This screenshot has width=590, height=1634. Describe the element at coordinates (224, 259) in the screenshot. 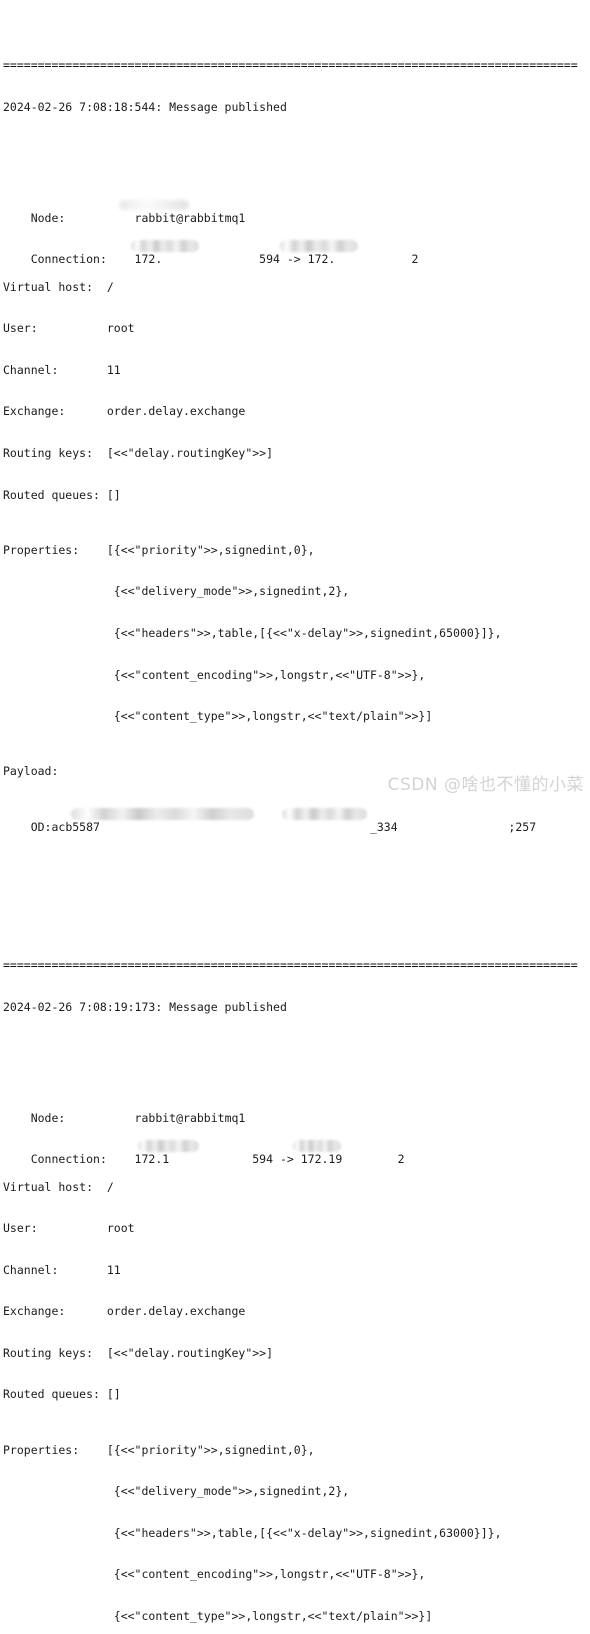

I see `field-connection-text: Connection: 172. 594 -> 172. 2` at that location.